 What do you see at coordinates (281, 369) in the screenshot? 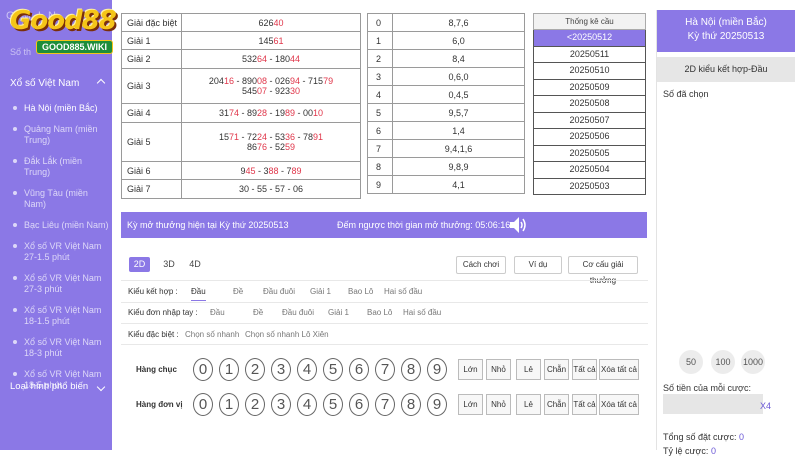
I see `tens-ball: 3` at bounding box center [281, 369].